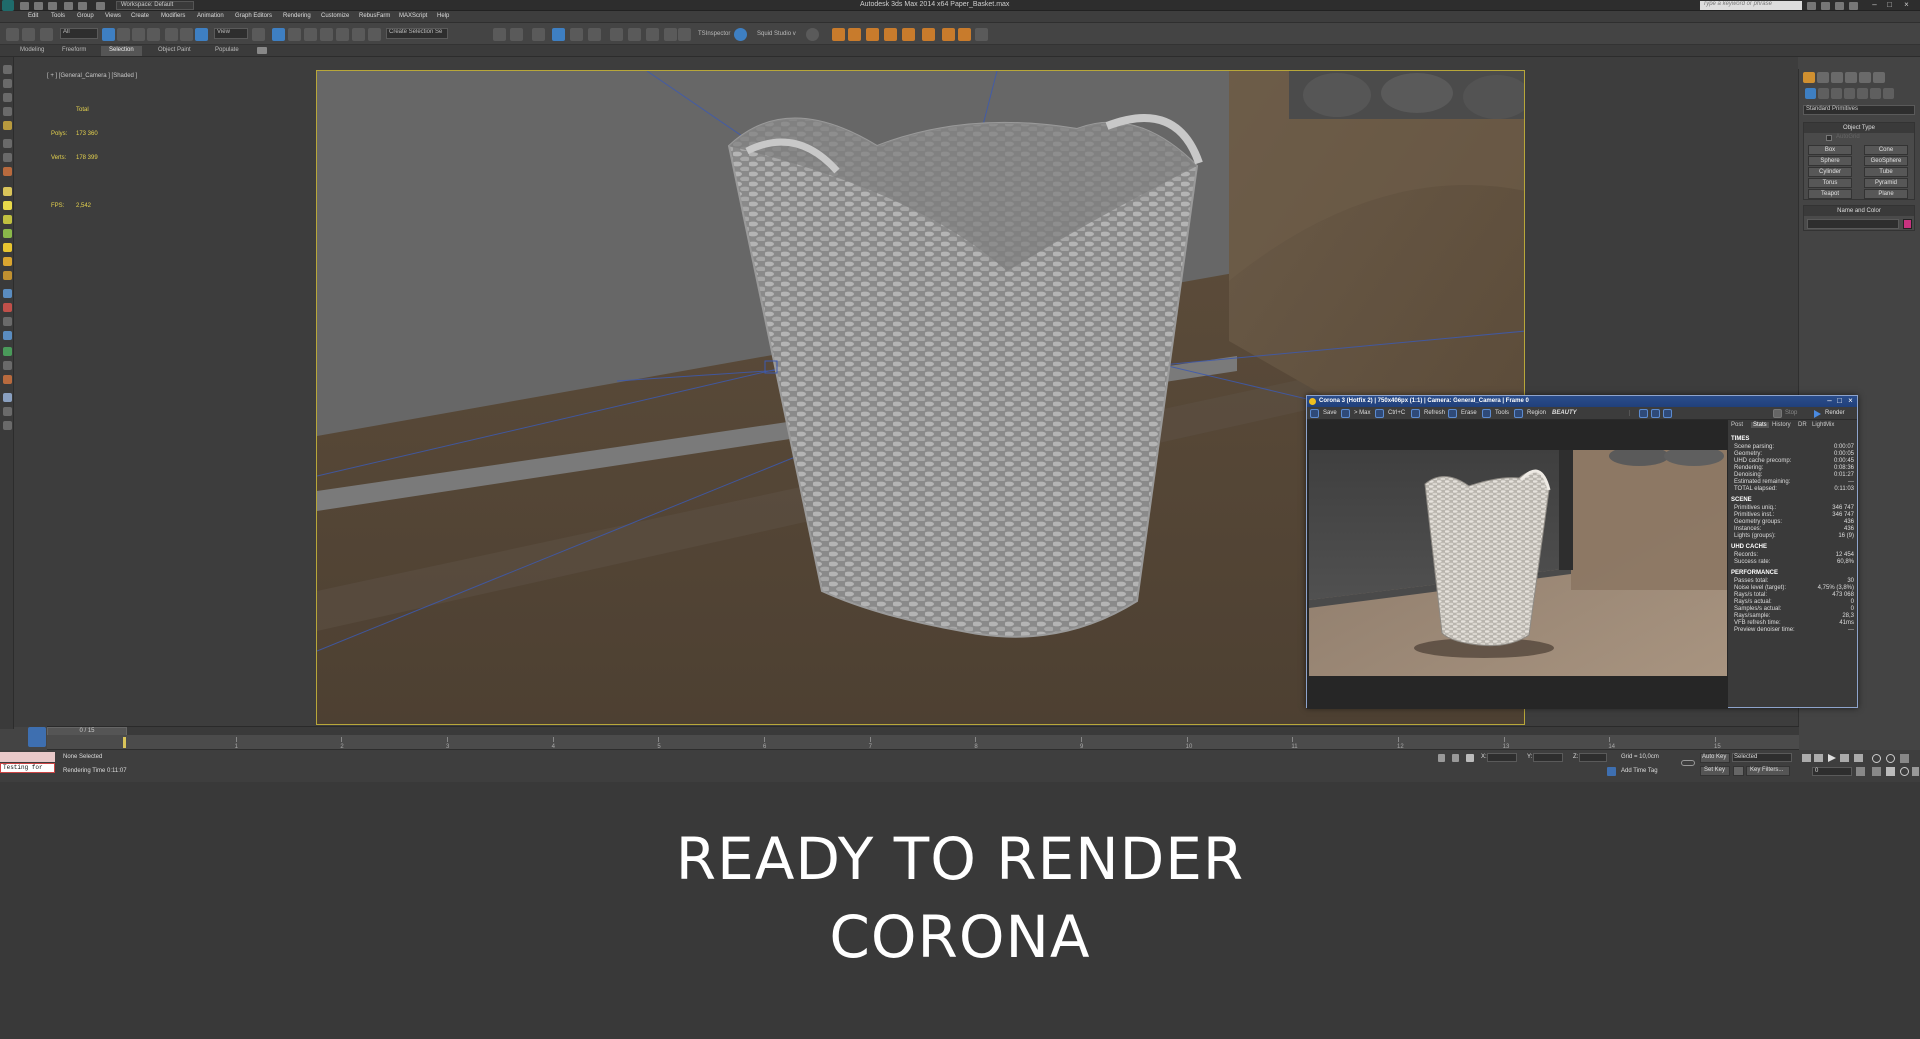  Describe the element at coordinates (27, 757) in the screenshot. I see `maxscript-listener-pink` at that location.